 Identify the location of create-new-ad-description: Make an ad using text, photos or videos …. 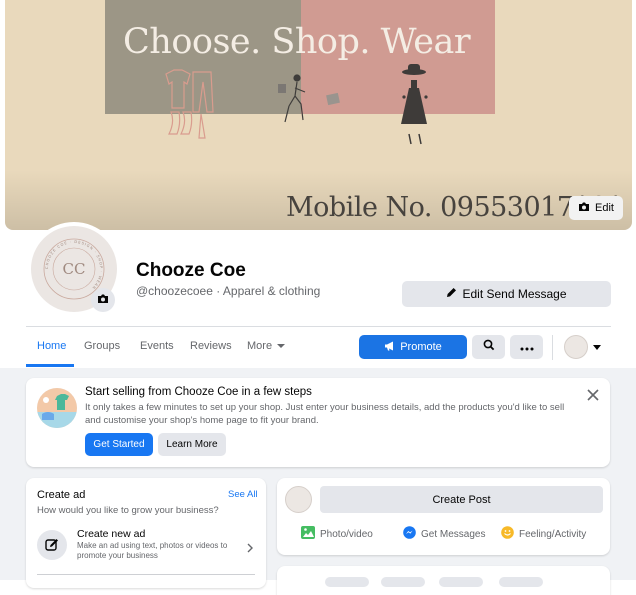
(152, 550).